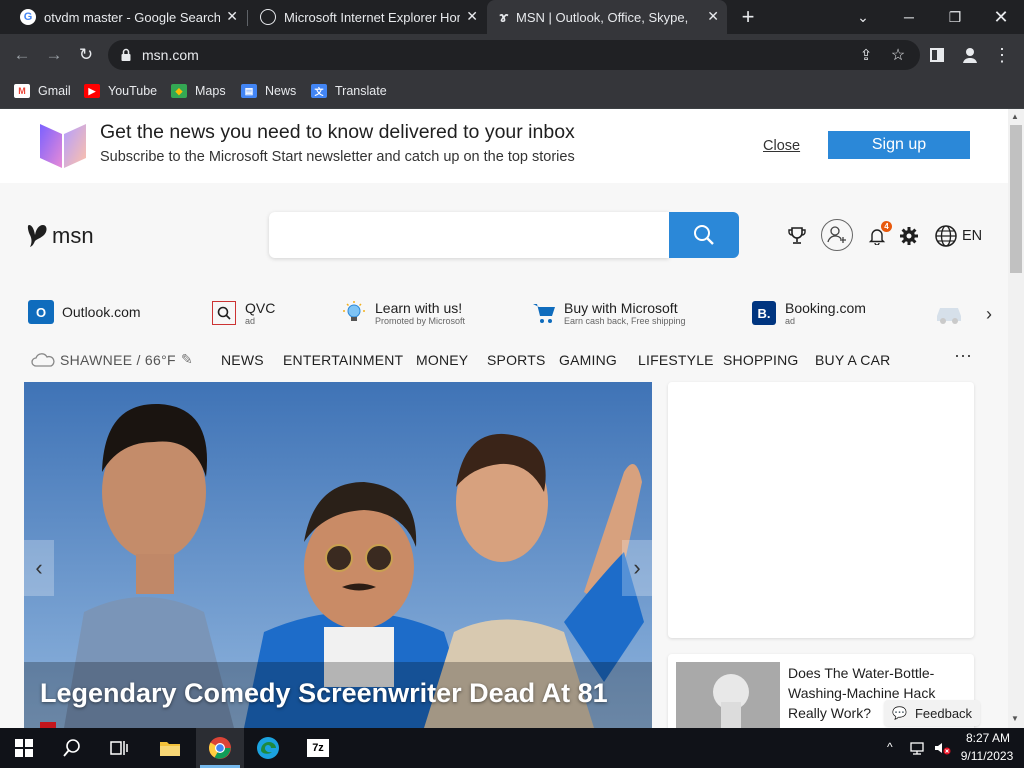 This screenshot has height=768, width=1024. What do you see at coordinates (898, 55) in the screenshot?
I see `bookmark-star-icon: ☆` at bounding box center [898, 55].